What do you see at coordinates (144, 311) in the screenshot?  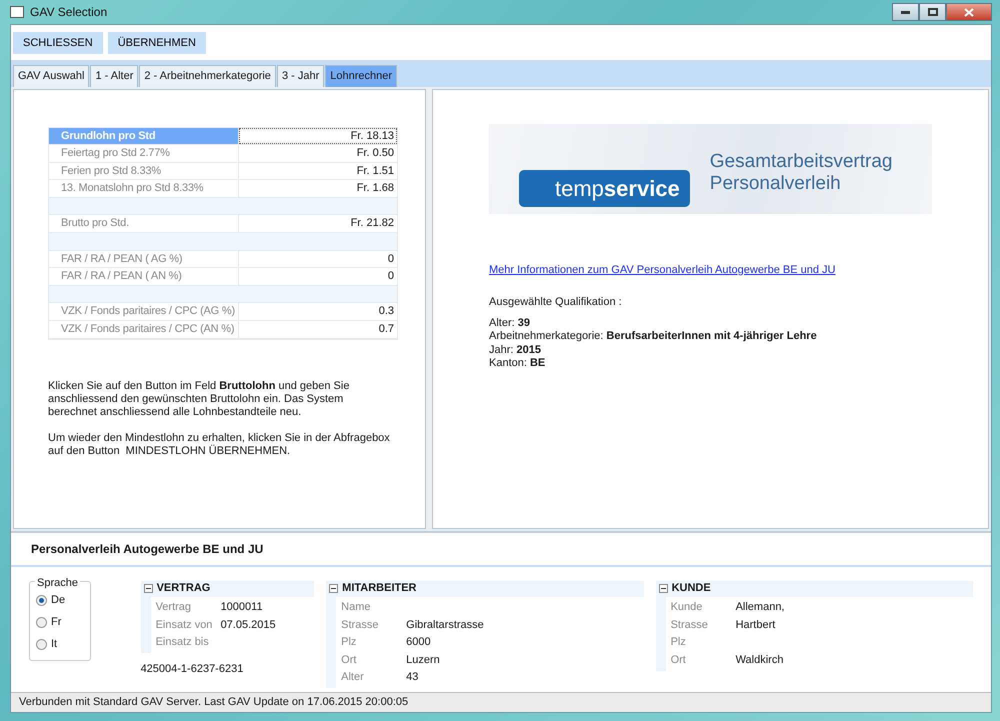 I see `table-cell: VZK / Fonds paritaires / CPC (AG %)` at bounding box center [144, 311].